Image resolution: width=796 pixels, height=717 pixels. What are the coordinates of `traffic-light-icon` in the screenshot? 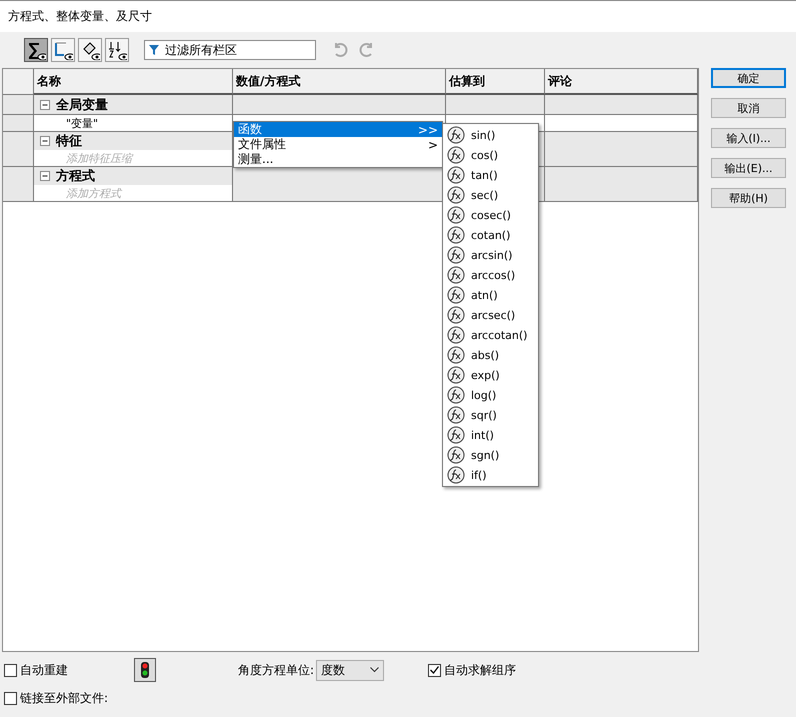 It's located at (145, 670).